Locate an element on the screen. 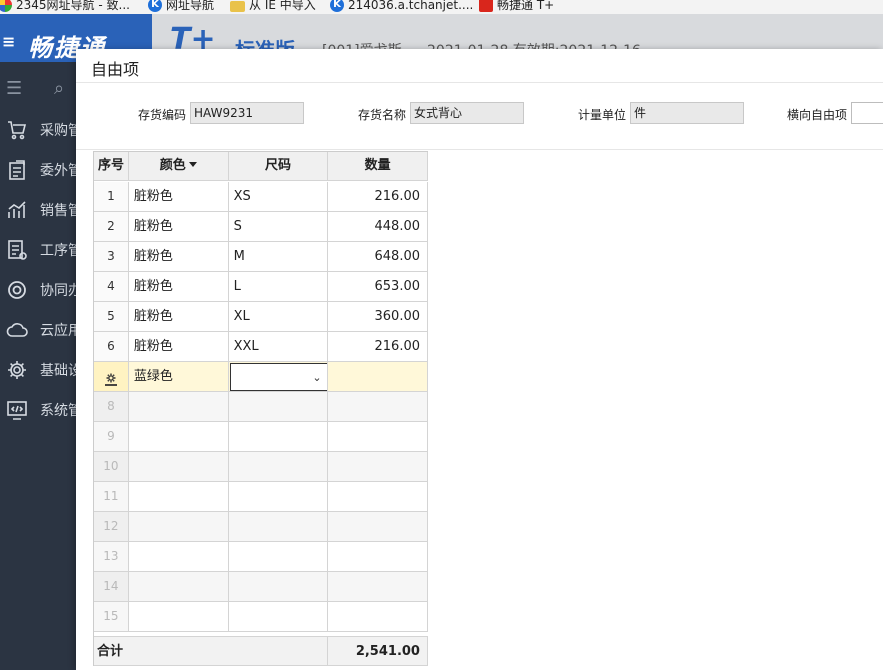 The width and height of the screenshot is (883, 670). row-no: 5 is located at coordinates (111, 317).